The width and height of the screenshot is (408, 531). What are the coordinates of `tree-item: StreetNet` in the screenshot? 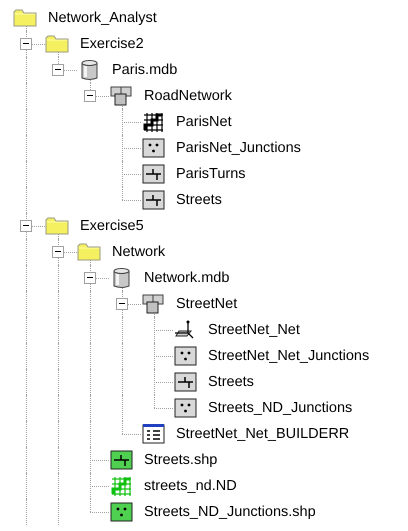 It's located at (207, 304).